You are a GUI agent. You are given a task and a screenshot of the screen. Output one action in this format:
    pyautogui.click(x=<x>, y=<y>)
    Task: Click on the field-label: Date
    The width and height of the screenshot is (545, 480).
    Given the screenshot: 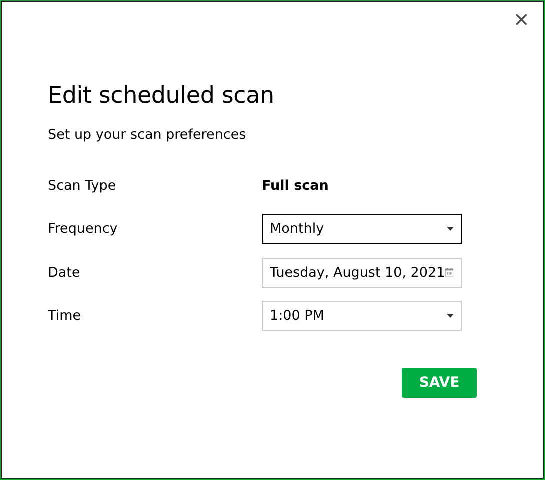 What is the action you would take?
    pyautogui.click(x=65, y=273)
    